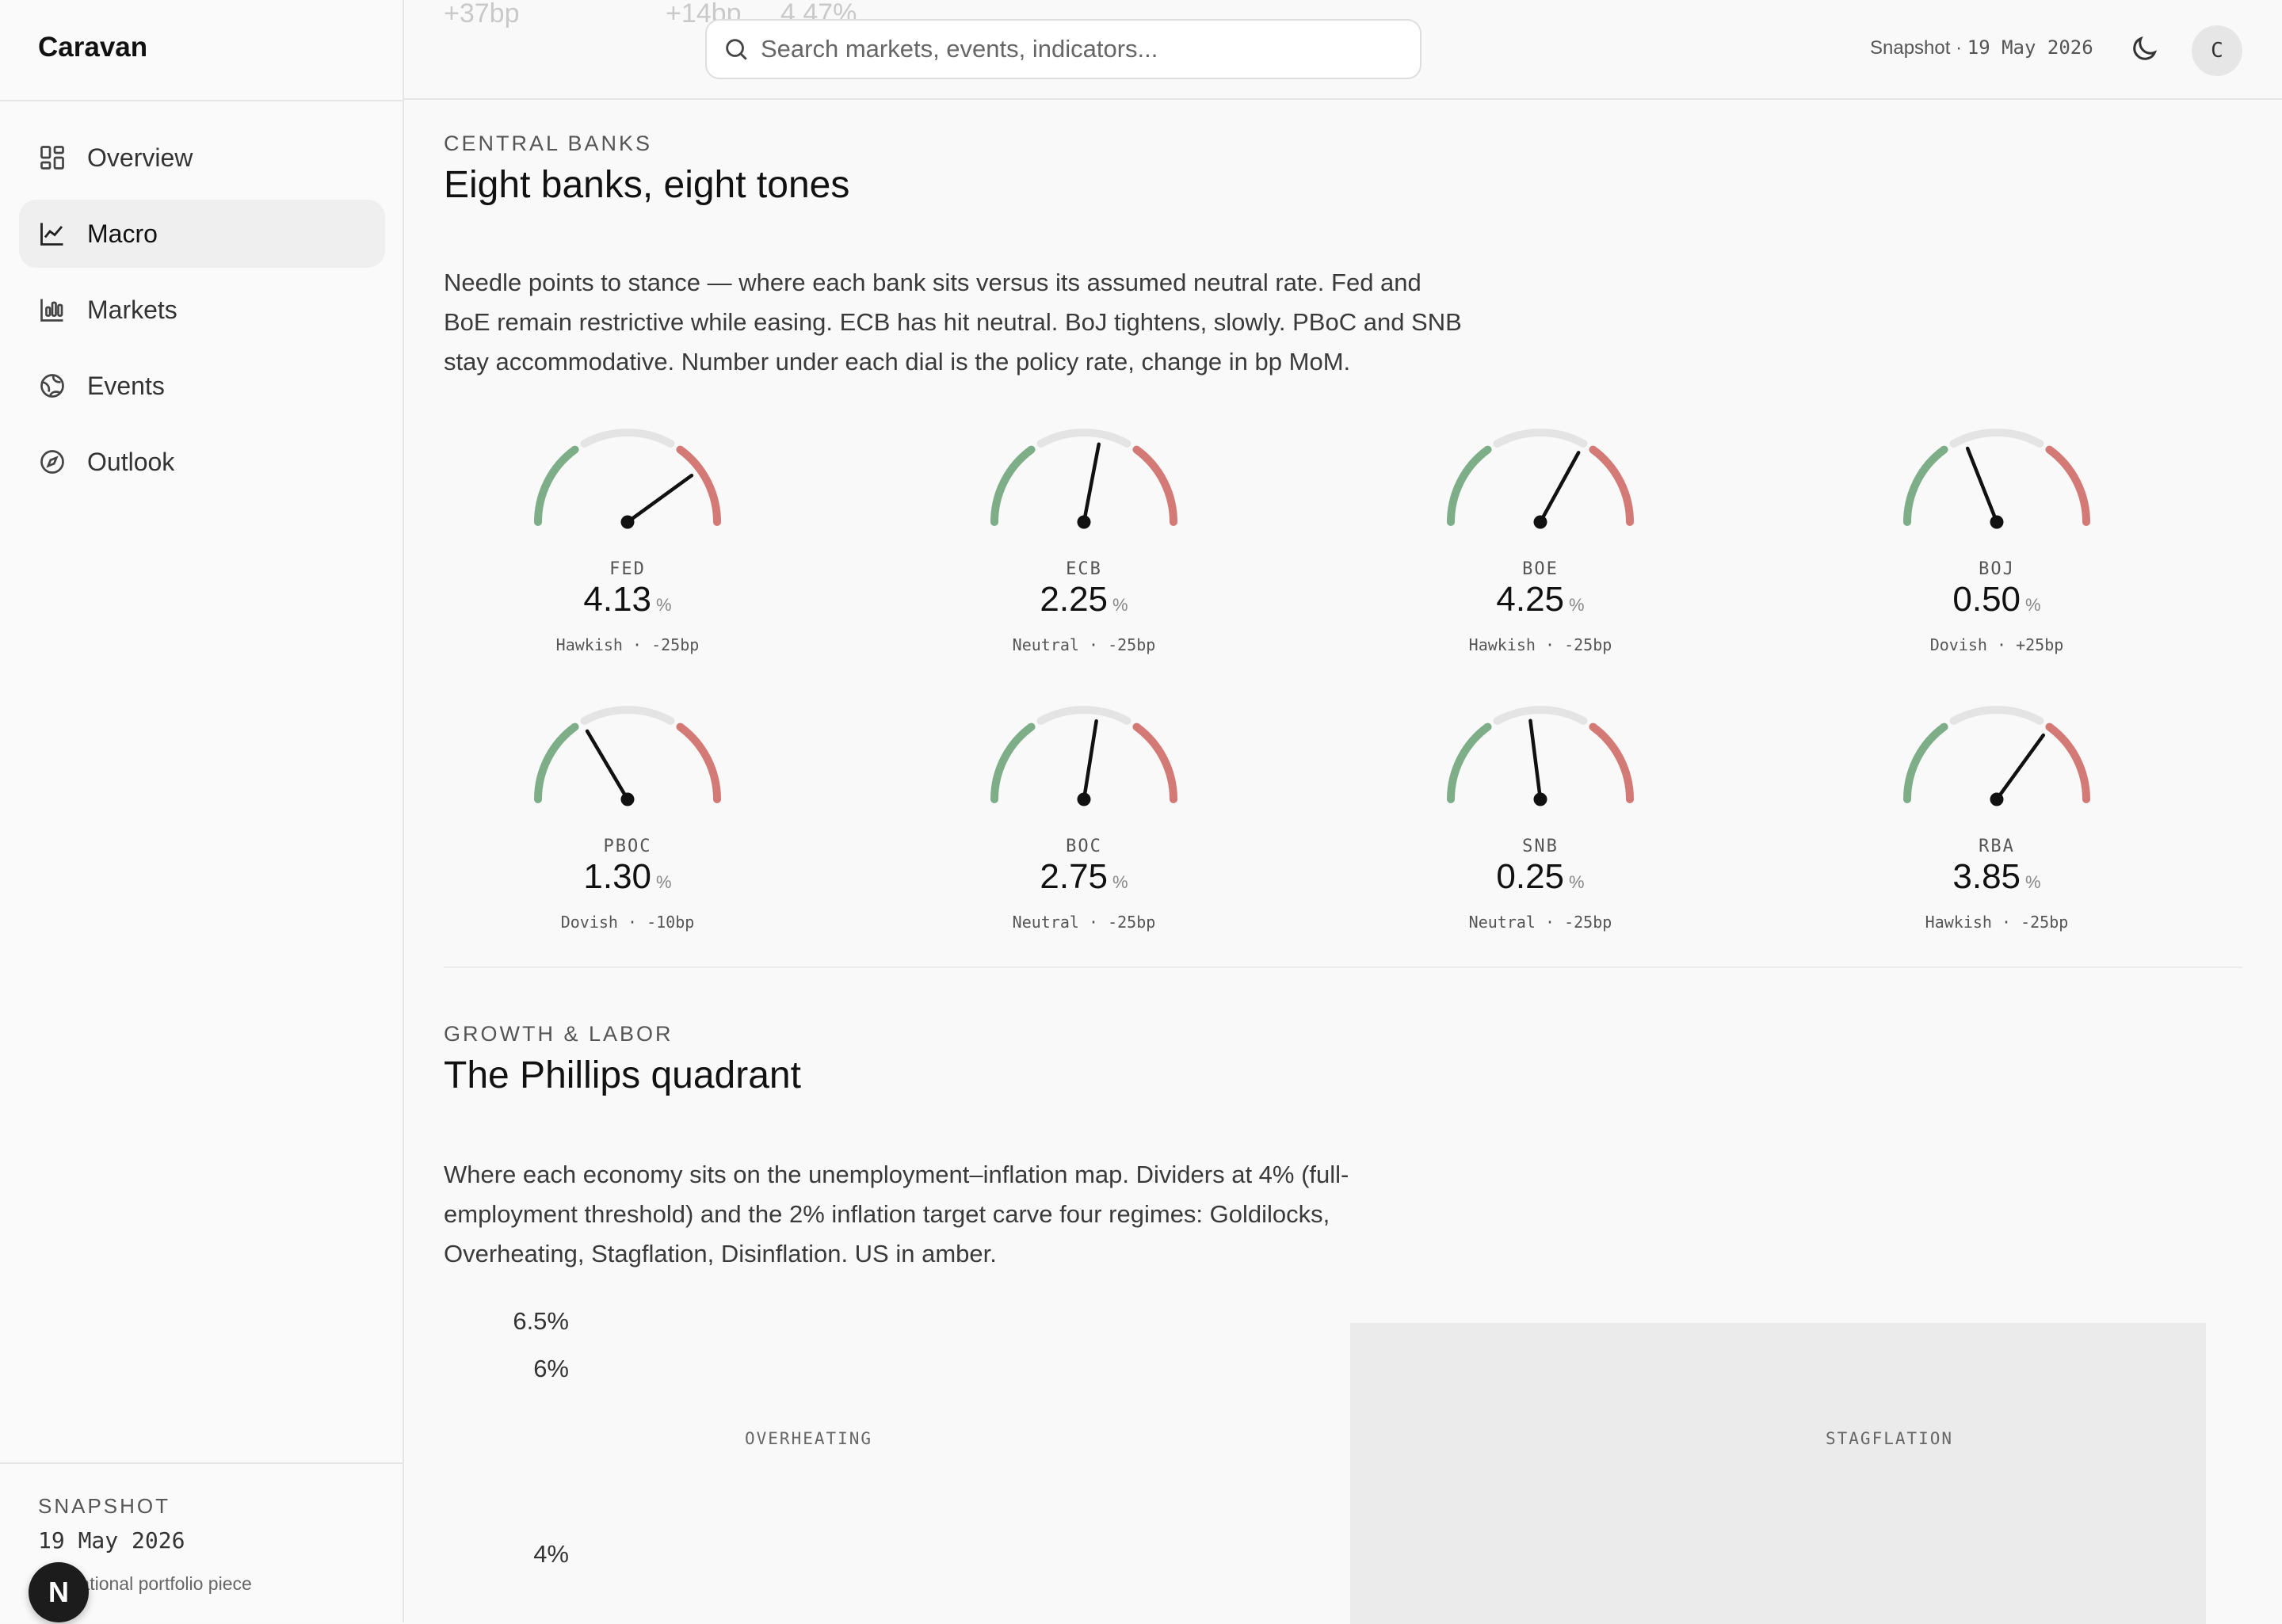  Describe the element at coordinates (1958, 645) in the screenshot. I see `gauge-stance: Dovish` at that location.